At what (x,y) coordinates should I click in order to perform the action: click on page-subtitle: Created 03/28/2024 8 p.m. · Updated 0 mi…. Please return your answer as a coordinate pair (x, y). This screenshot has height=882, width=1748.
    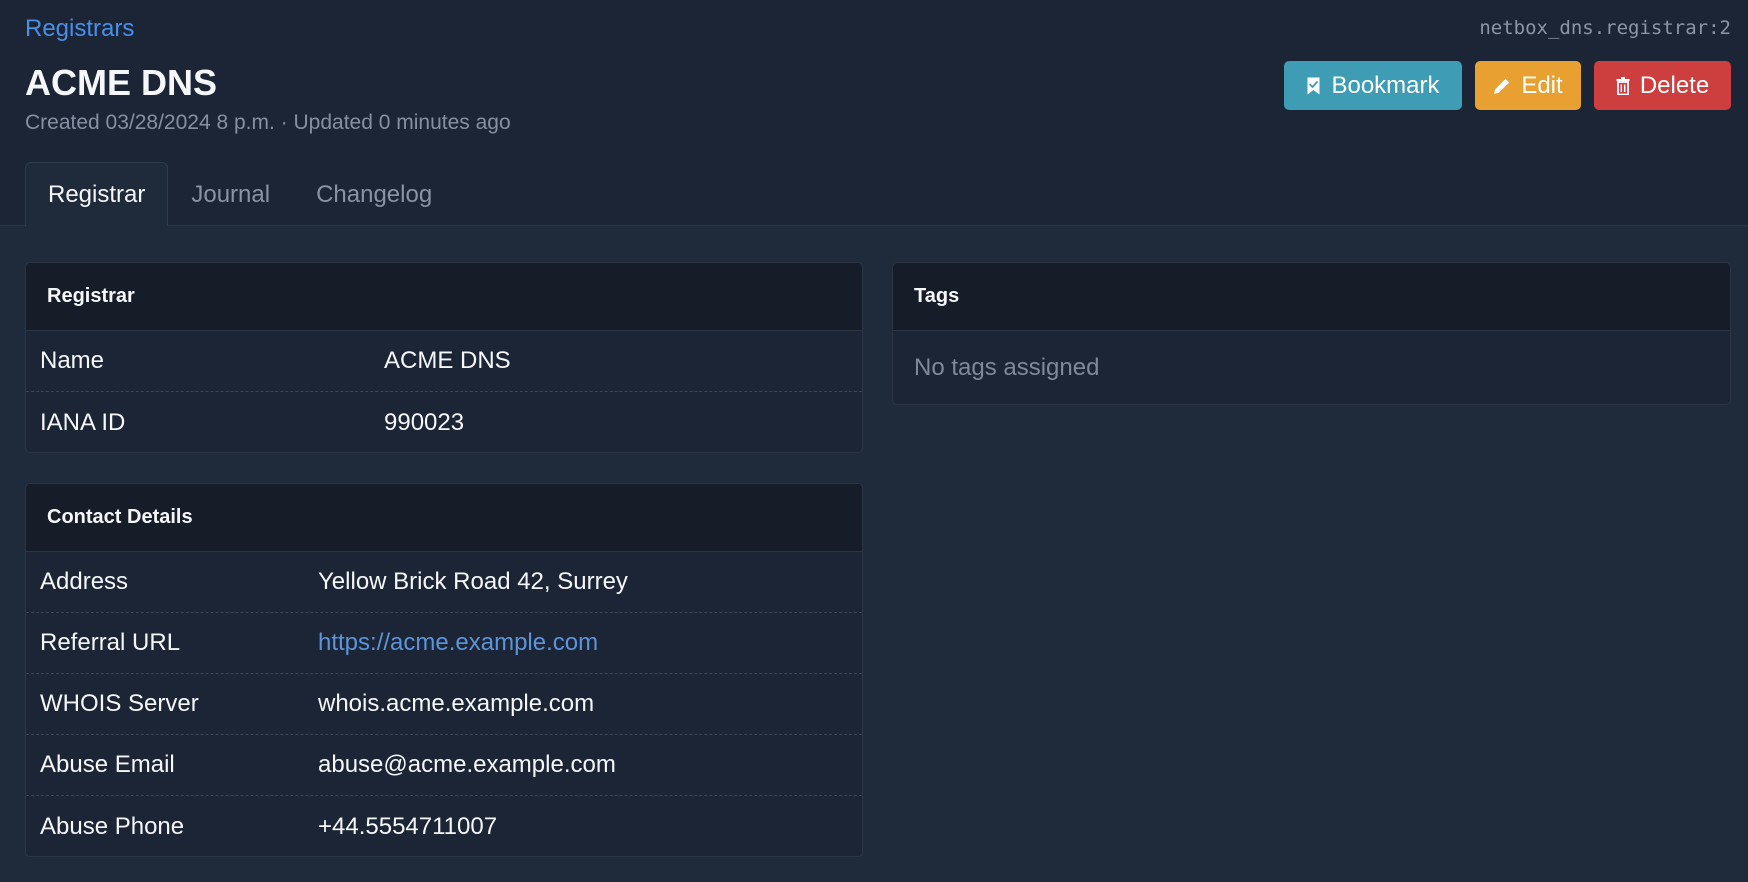
    Looking at the image, I should click on (268, 122).